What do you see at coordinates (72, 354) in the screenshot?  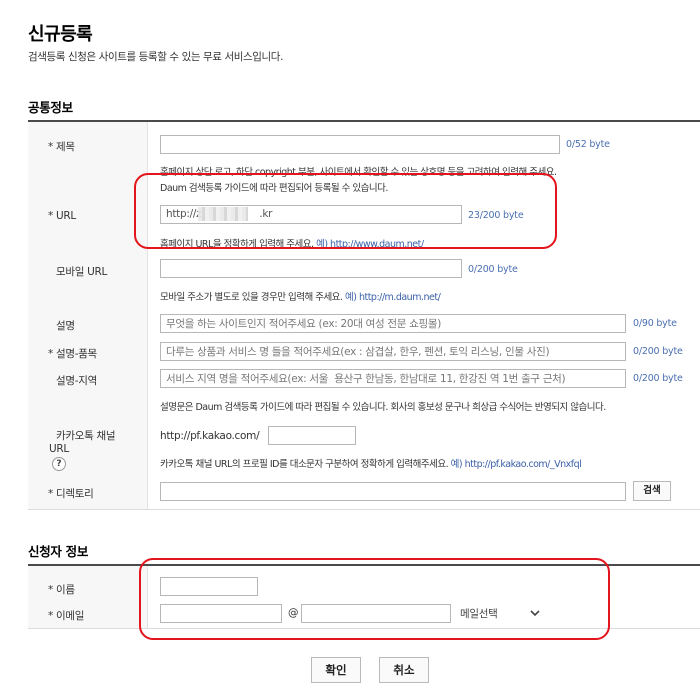 I see `description-product-label: * 설명-품목` at bounding box center [72, 354].